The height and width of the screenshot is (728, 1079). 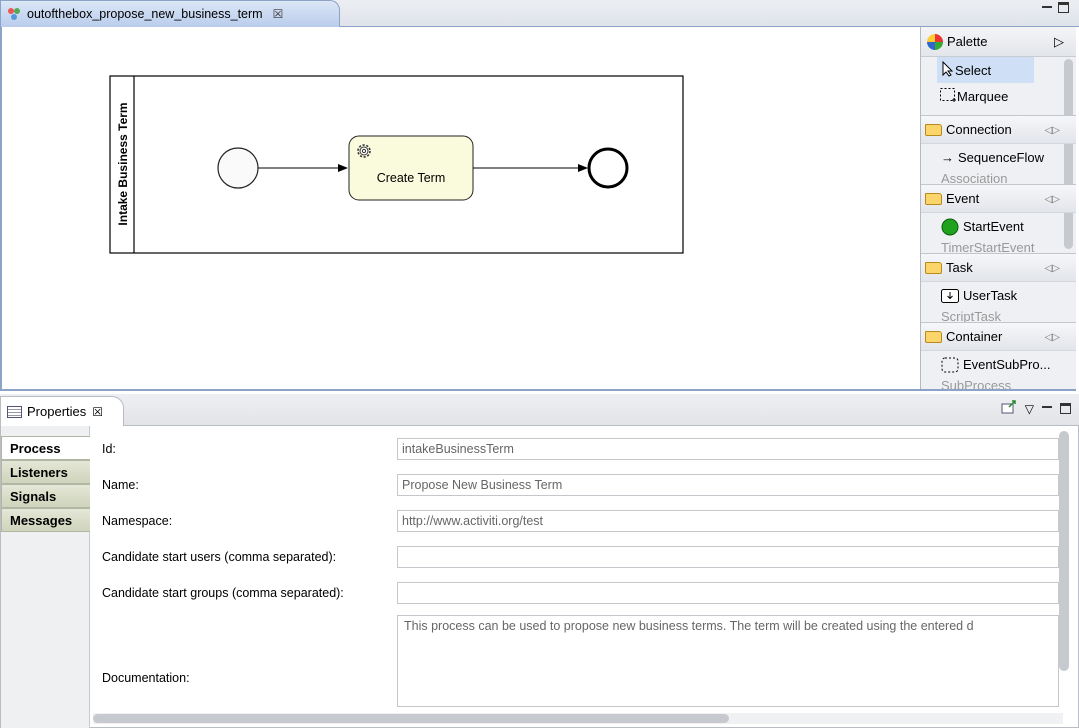 I want to click on side-tab-listeners: Listeners, so click(x=45, y=472).